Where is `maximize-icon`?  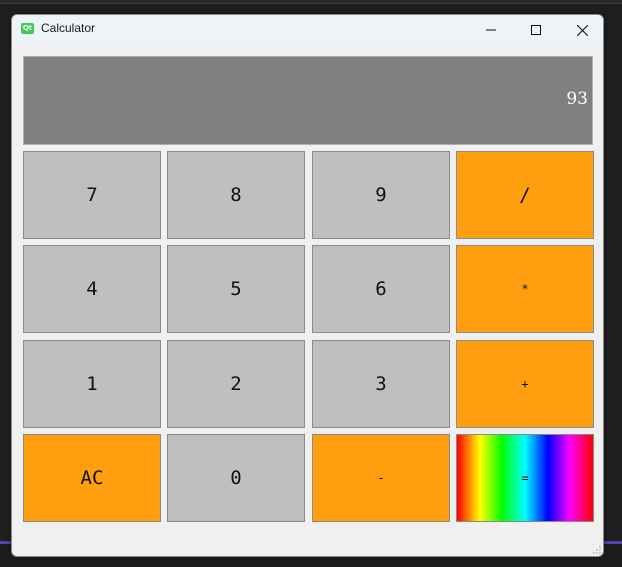
maximize-icon is located at coordinates (536, 30).